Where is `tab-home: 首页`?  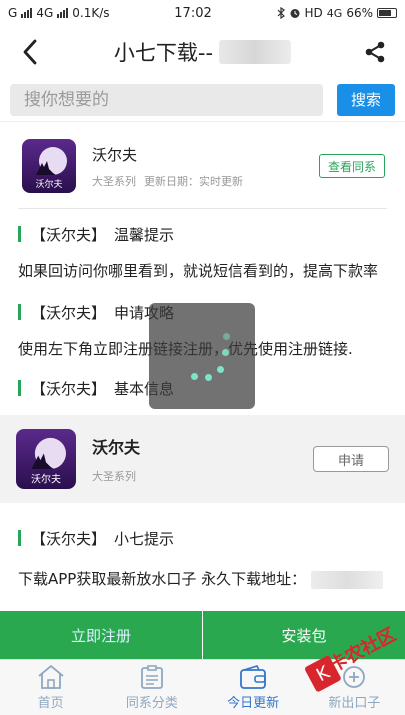
tab-home: 首页 is located at coordinates (50, 687).